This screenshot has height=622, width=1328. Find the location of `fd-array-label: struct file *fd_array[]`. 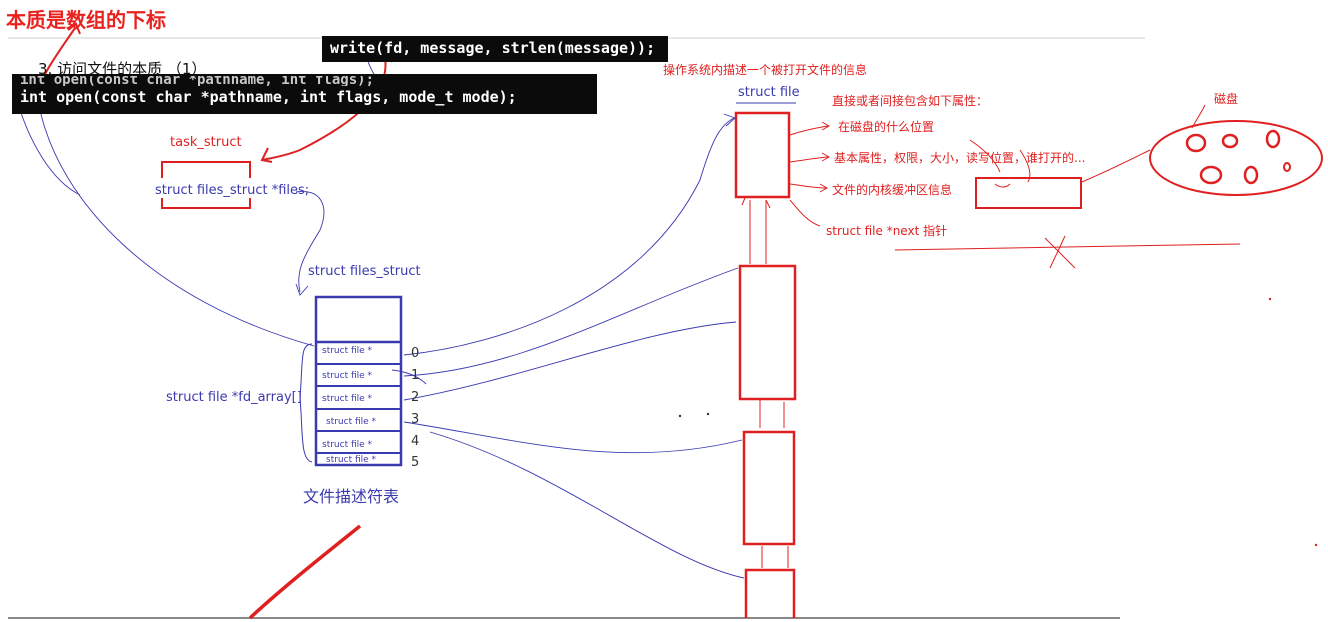

fd-array-label: struct file *fd_array[] is located at coordinates (234, 397).